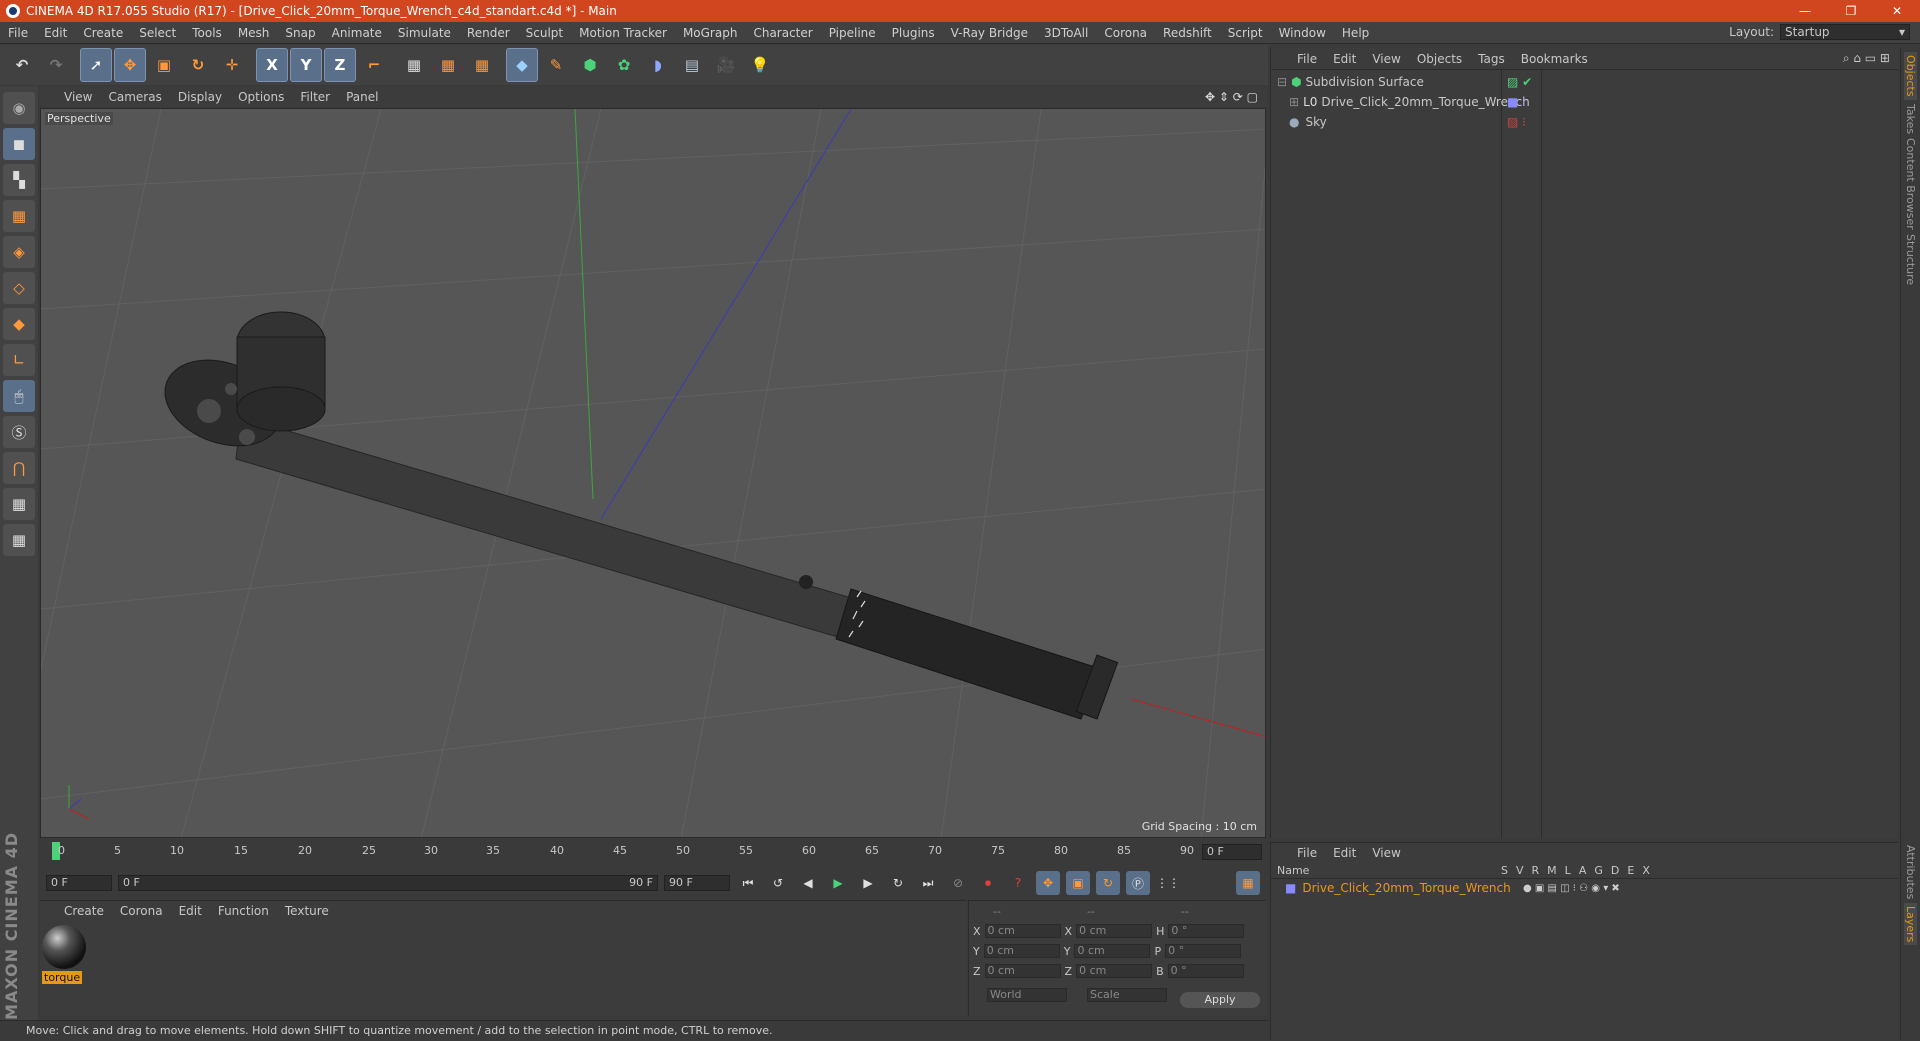  What do you see at coordinates (78, 97) in the screenshot?
I see `viewport-menu-view: View` at bounding box center [78, 97].